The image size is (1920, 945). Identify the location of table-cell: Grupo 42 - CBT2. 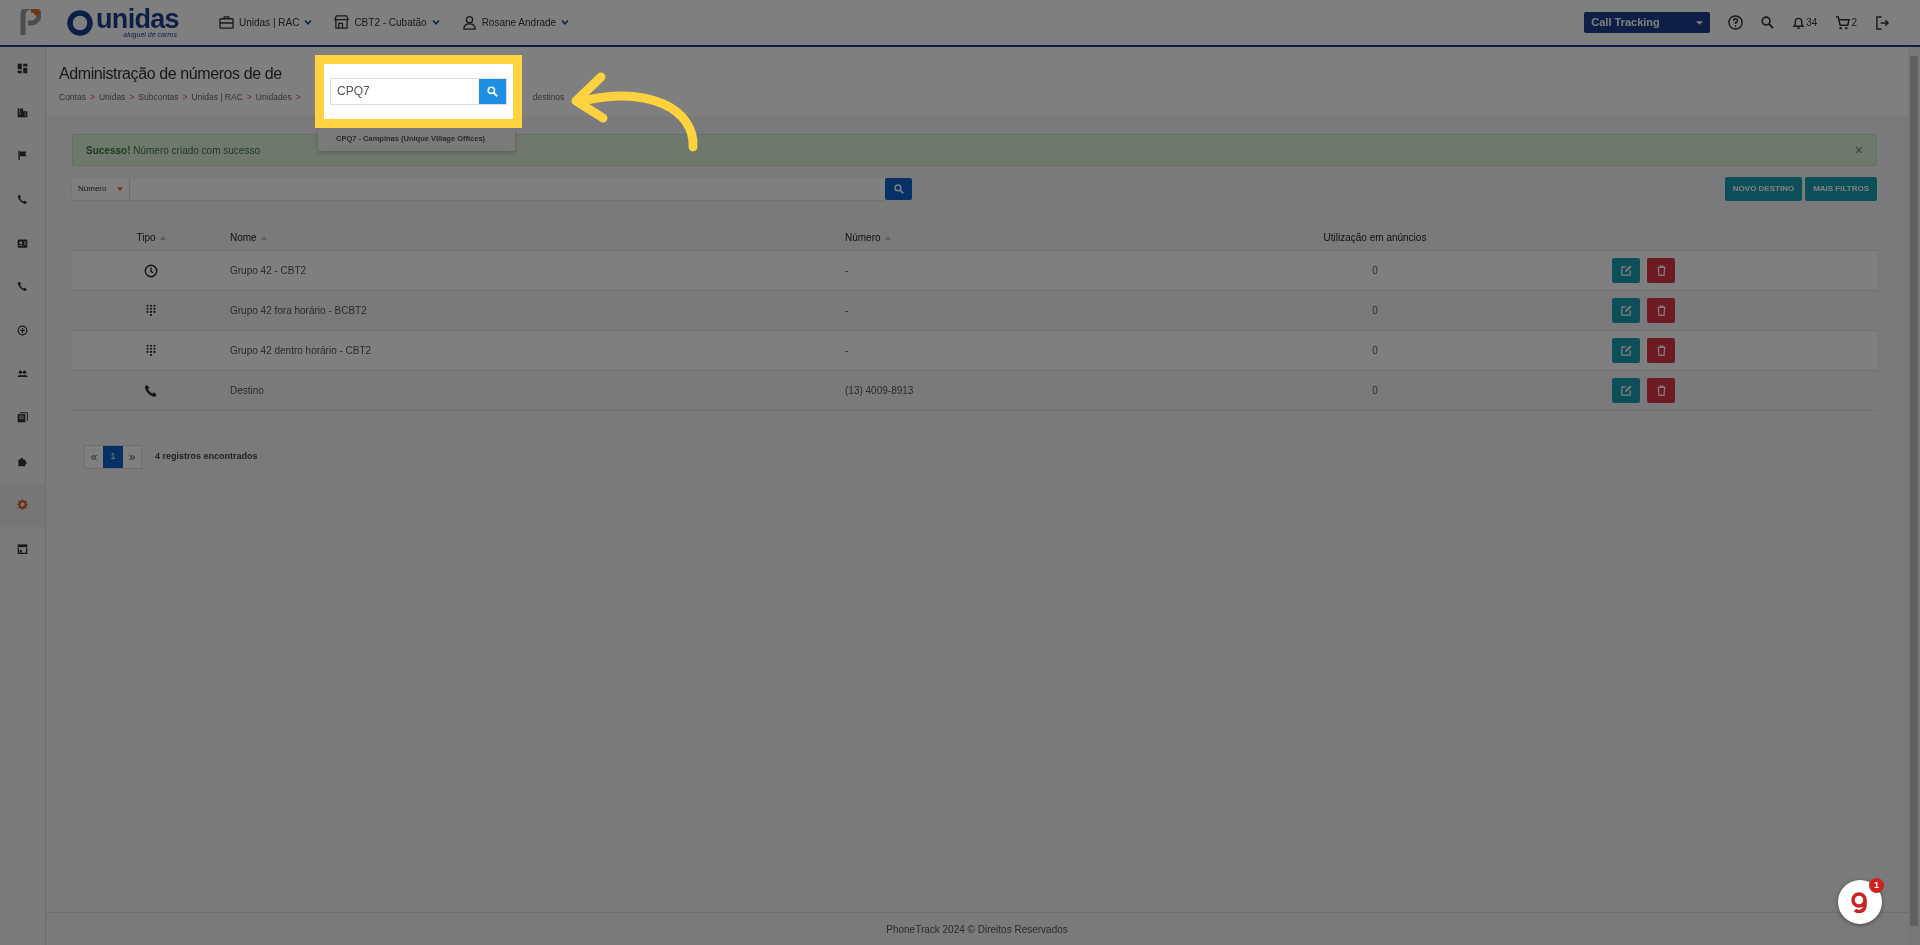
(268, 270).